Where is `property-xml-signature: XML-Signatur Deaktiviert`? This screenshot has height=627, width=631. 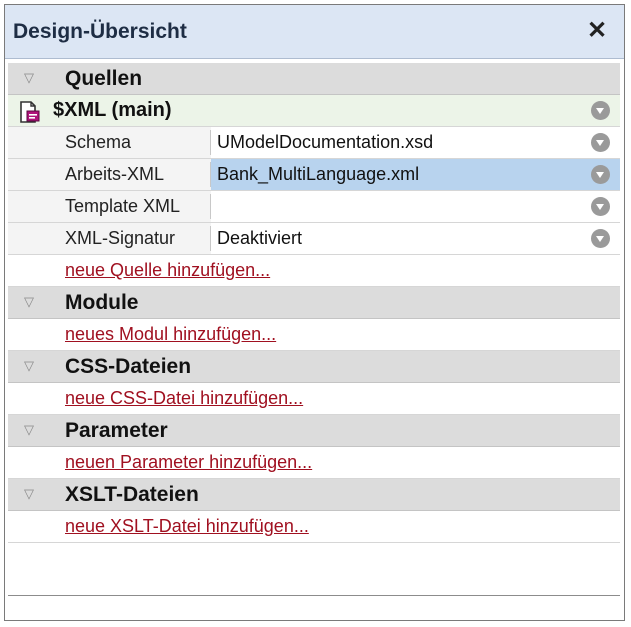 property-xml-signature: XML-Signatur Deaktiviert is located at coordinates (314, 239).